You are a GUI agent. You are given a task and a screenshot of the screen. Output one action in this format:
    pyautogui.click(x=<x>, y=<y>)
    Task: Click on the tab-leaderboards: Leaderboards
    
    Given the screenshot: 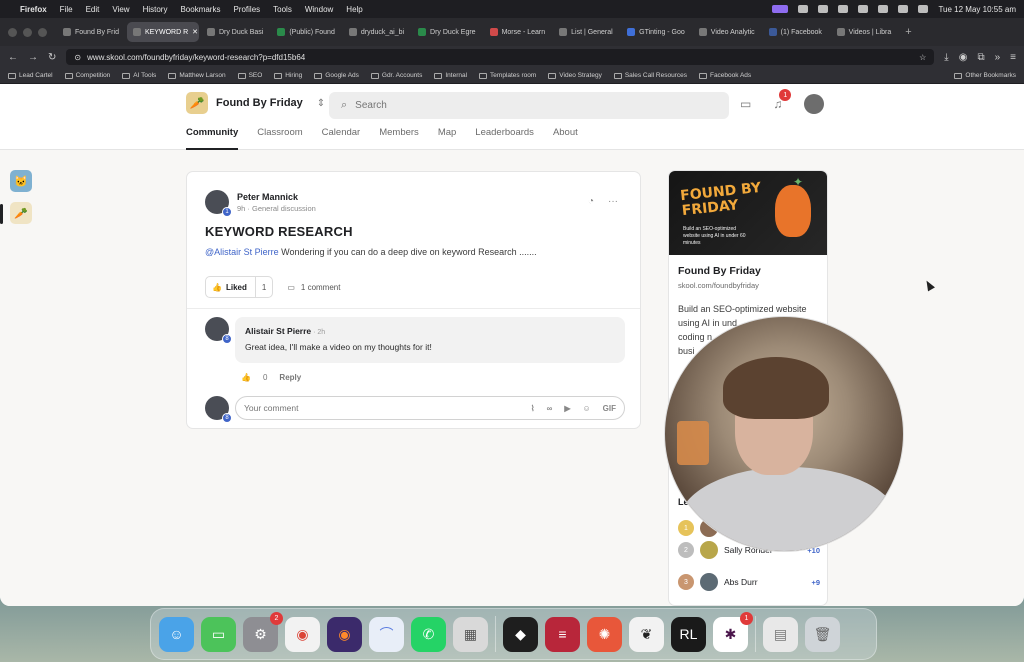 What is the action you would take?
    pyautogui.click(x=504, y=138)
    